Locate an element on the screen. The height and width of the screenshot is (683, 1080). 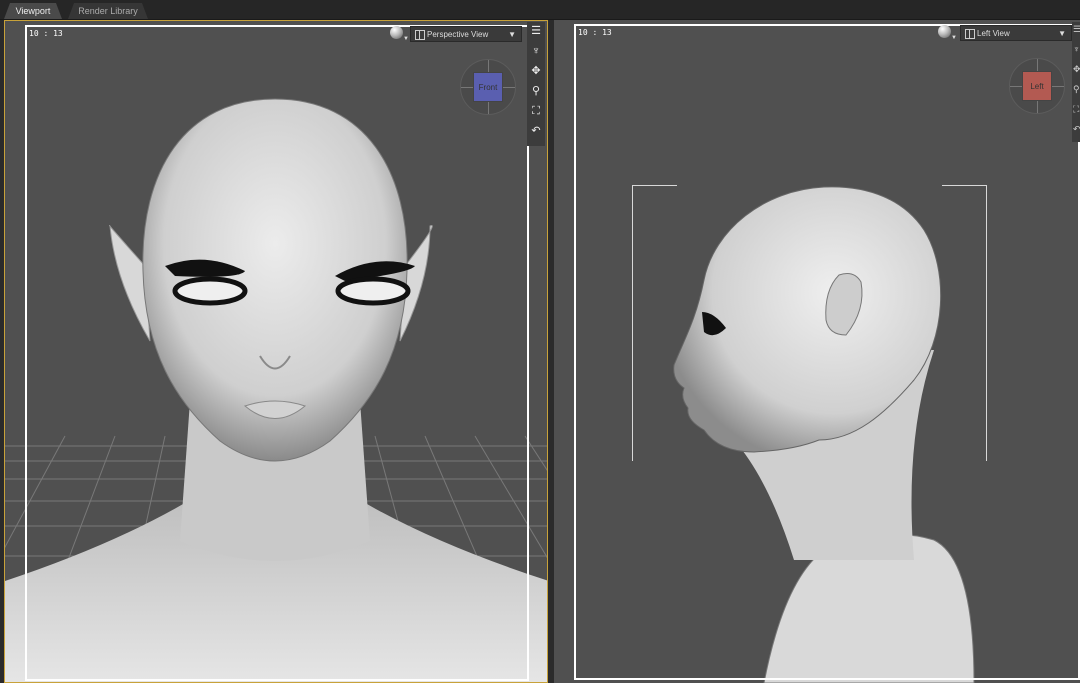
cube-face-front: Front is located at coordinates (488, 87).